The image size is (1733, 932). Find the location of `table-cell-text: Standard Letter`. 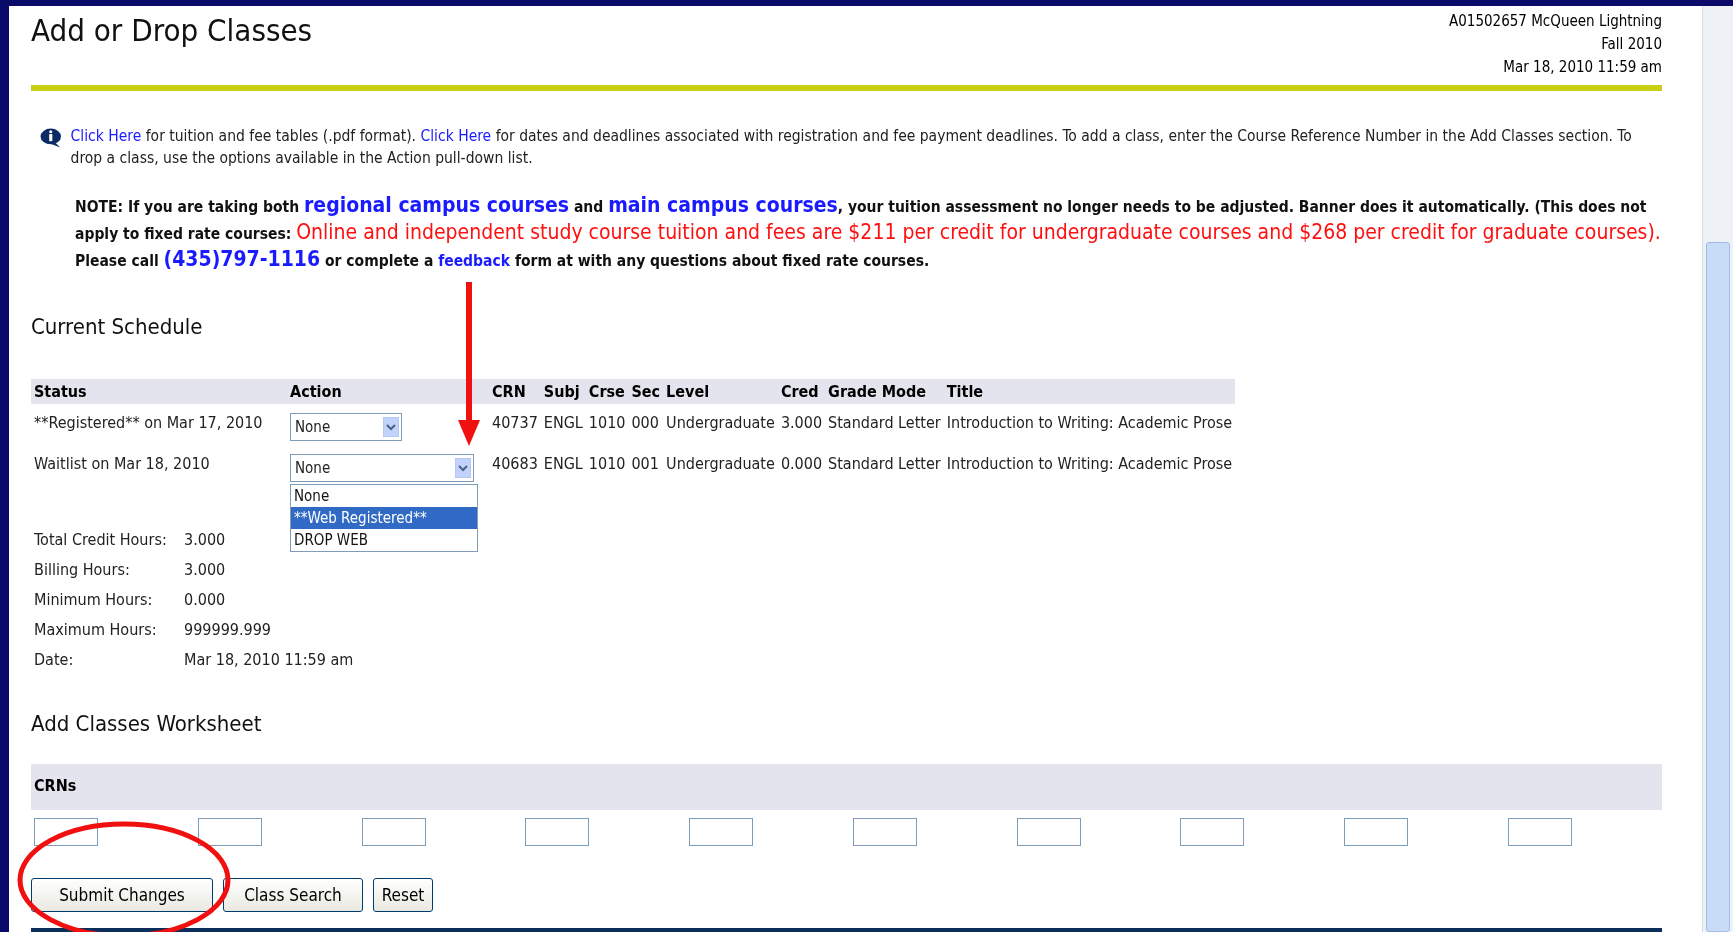

table-cell-text: Standard Letter is located at coordinates (884, 464).